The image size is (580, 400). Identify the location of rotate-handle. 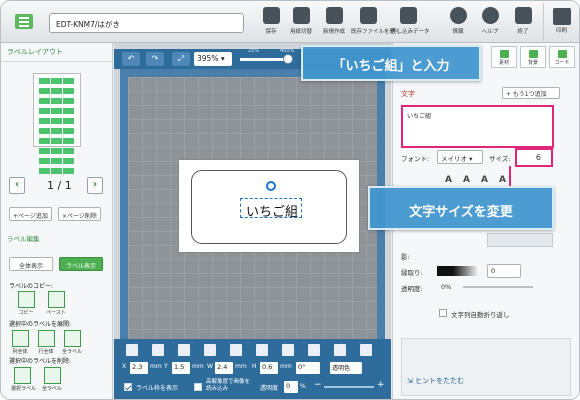
(271, 186).